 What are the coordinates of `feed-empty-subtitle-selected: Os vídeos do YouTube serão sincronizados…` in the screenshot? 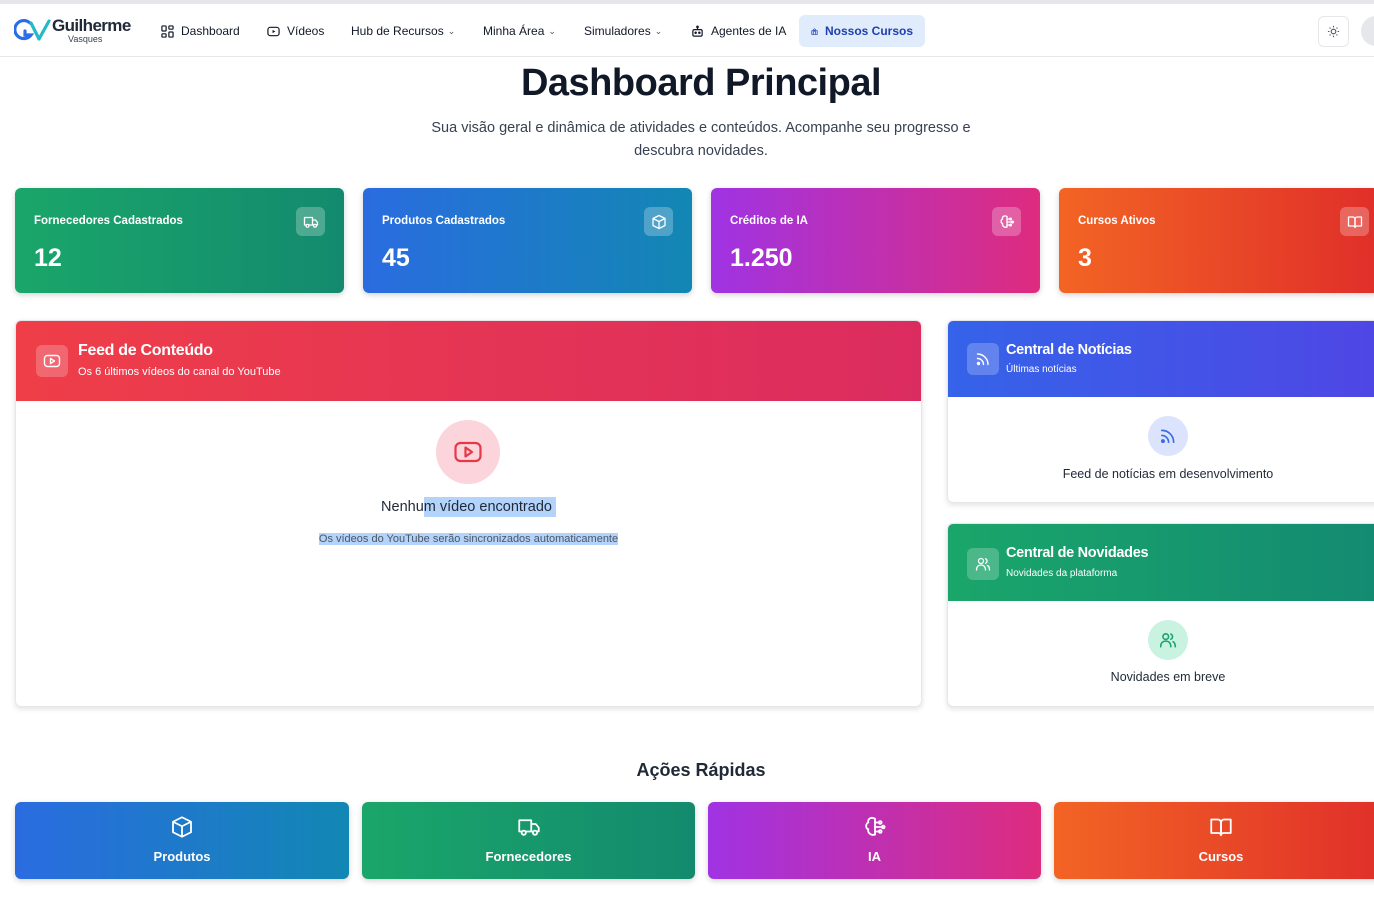 It's located at (468, 539).